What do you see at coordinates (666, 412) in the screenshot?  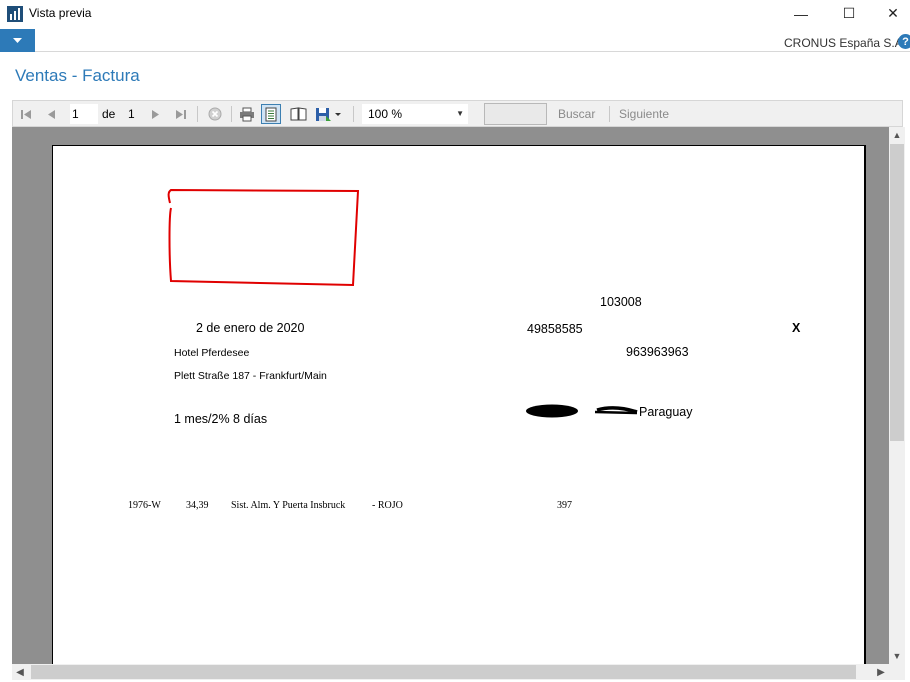 I see `customer-country: Paraguay` at bounding box center [666, 412].